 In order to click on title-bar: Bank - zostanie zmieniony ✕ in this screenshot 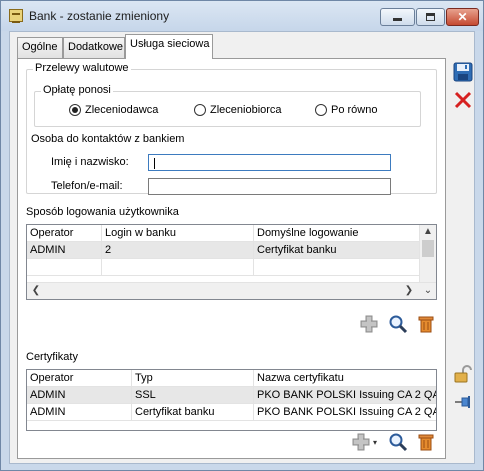, I will do `click(242, 16)`.